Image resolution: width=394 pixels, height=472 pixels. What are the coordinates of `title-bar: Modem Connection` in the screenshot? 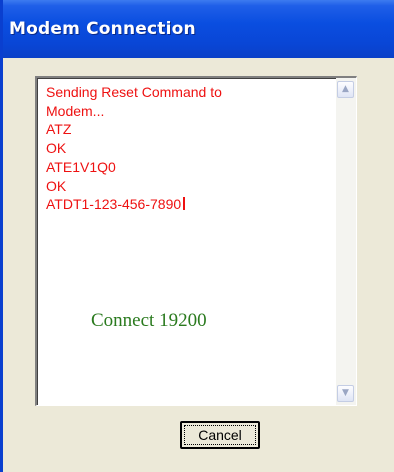 It's located at (198, 29).